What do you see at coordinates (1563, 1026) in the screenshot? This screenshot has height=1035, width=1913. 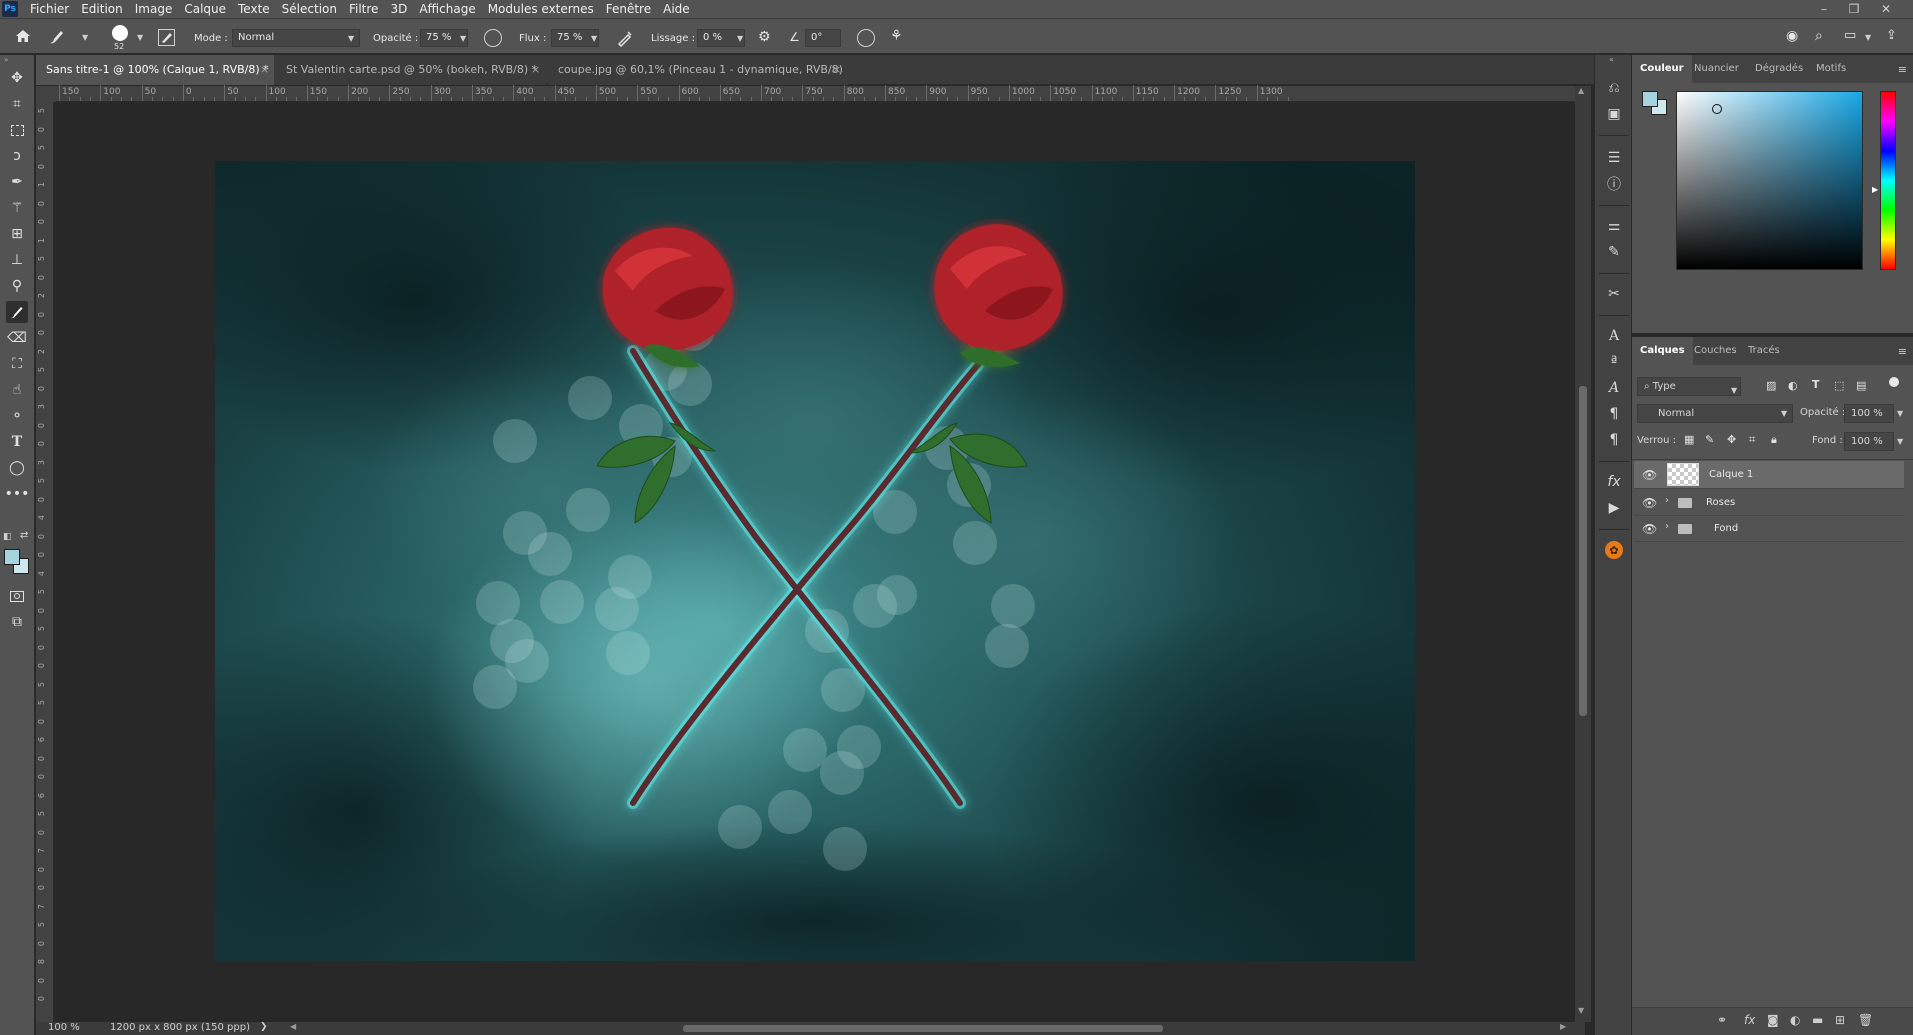 I see `scroll-right-icon: ▶` at bounding box center [1563, 1026].